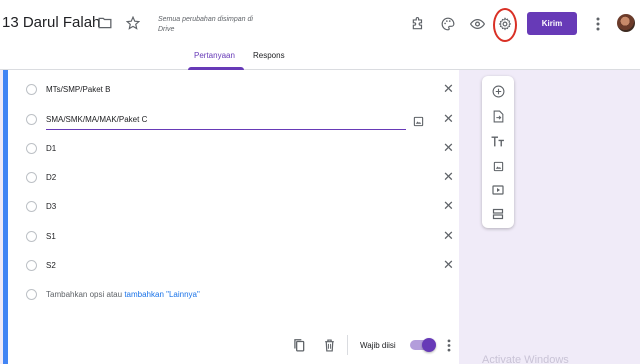 This screenshot has height=364, width=640. Describe the element at coordinates (238, 120) in the screenshot. I see `option-row: SMA/SMK/MA/MAK/Paket C ✕` at that location.